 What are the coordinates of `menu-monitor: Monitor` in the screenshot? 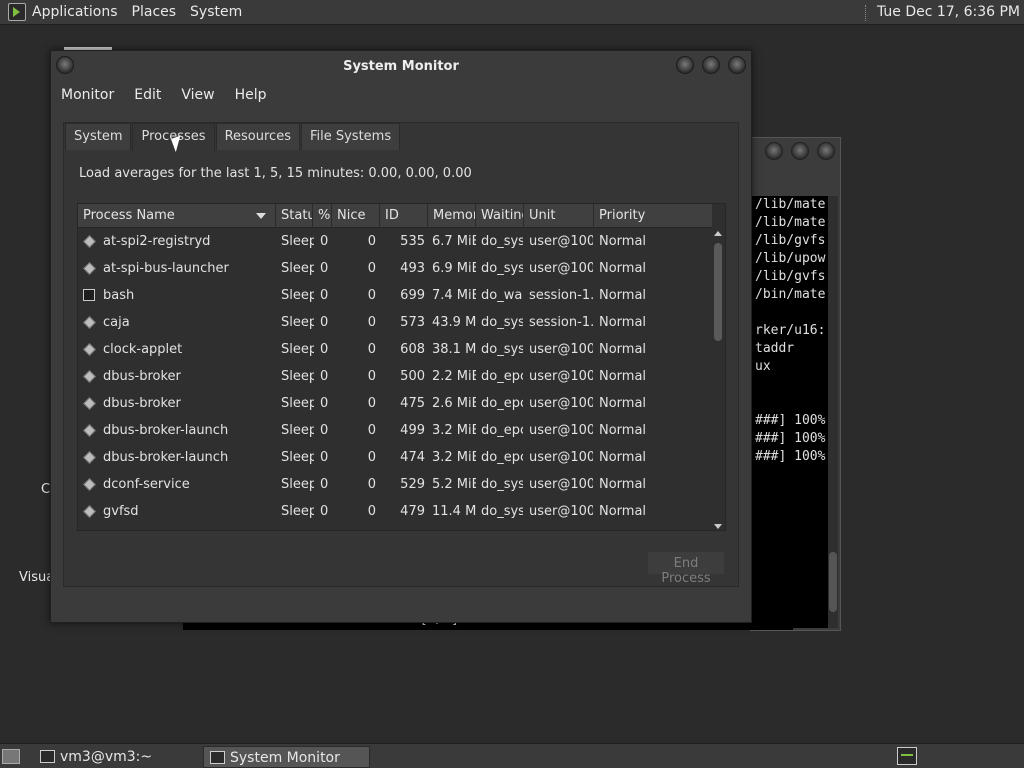 It's located at (87, 96).